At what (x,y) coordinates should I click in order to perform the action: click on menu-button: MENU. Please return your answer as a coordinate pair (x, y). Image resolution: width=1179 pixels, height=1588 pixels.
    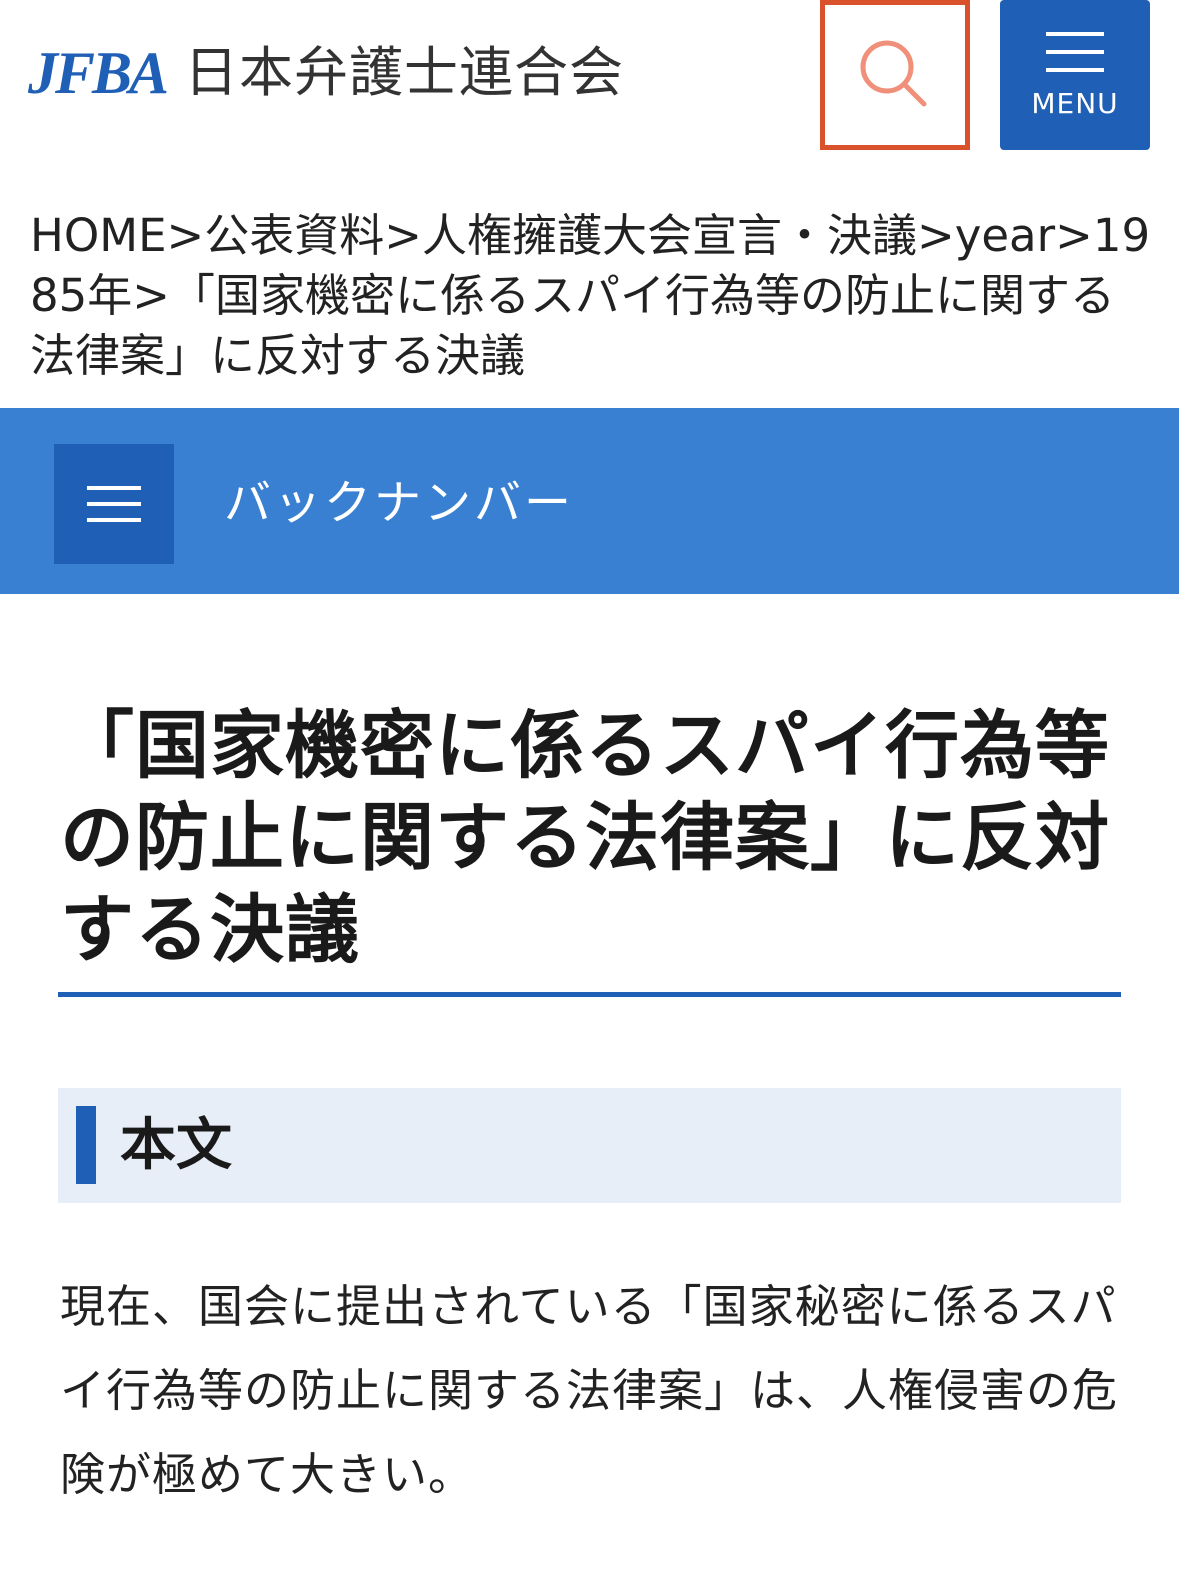
    Looking at the image, I should click on (1075, 75).